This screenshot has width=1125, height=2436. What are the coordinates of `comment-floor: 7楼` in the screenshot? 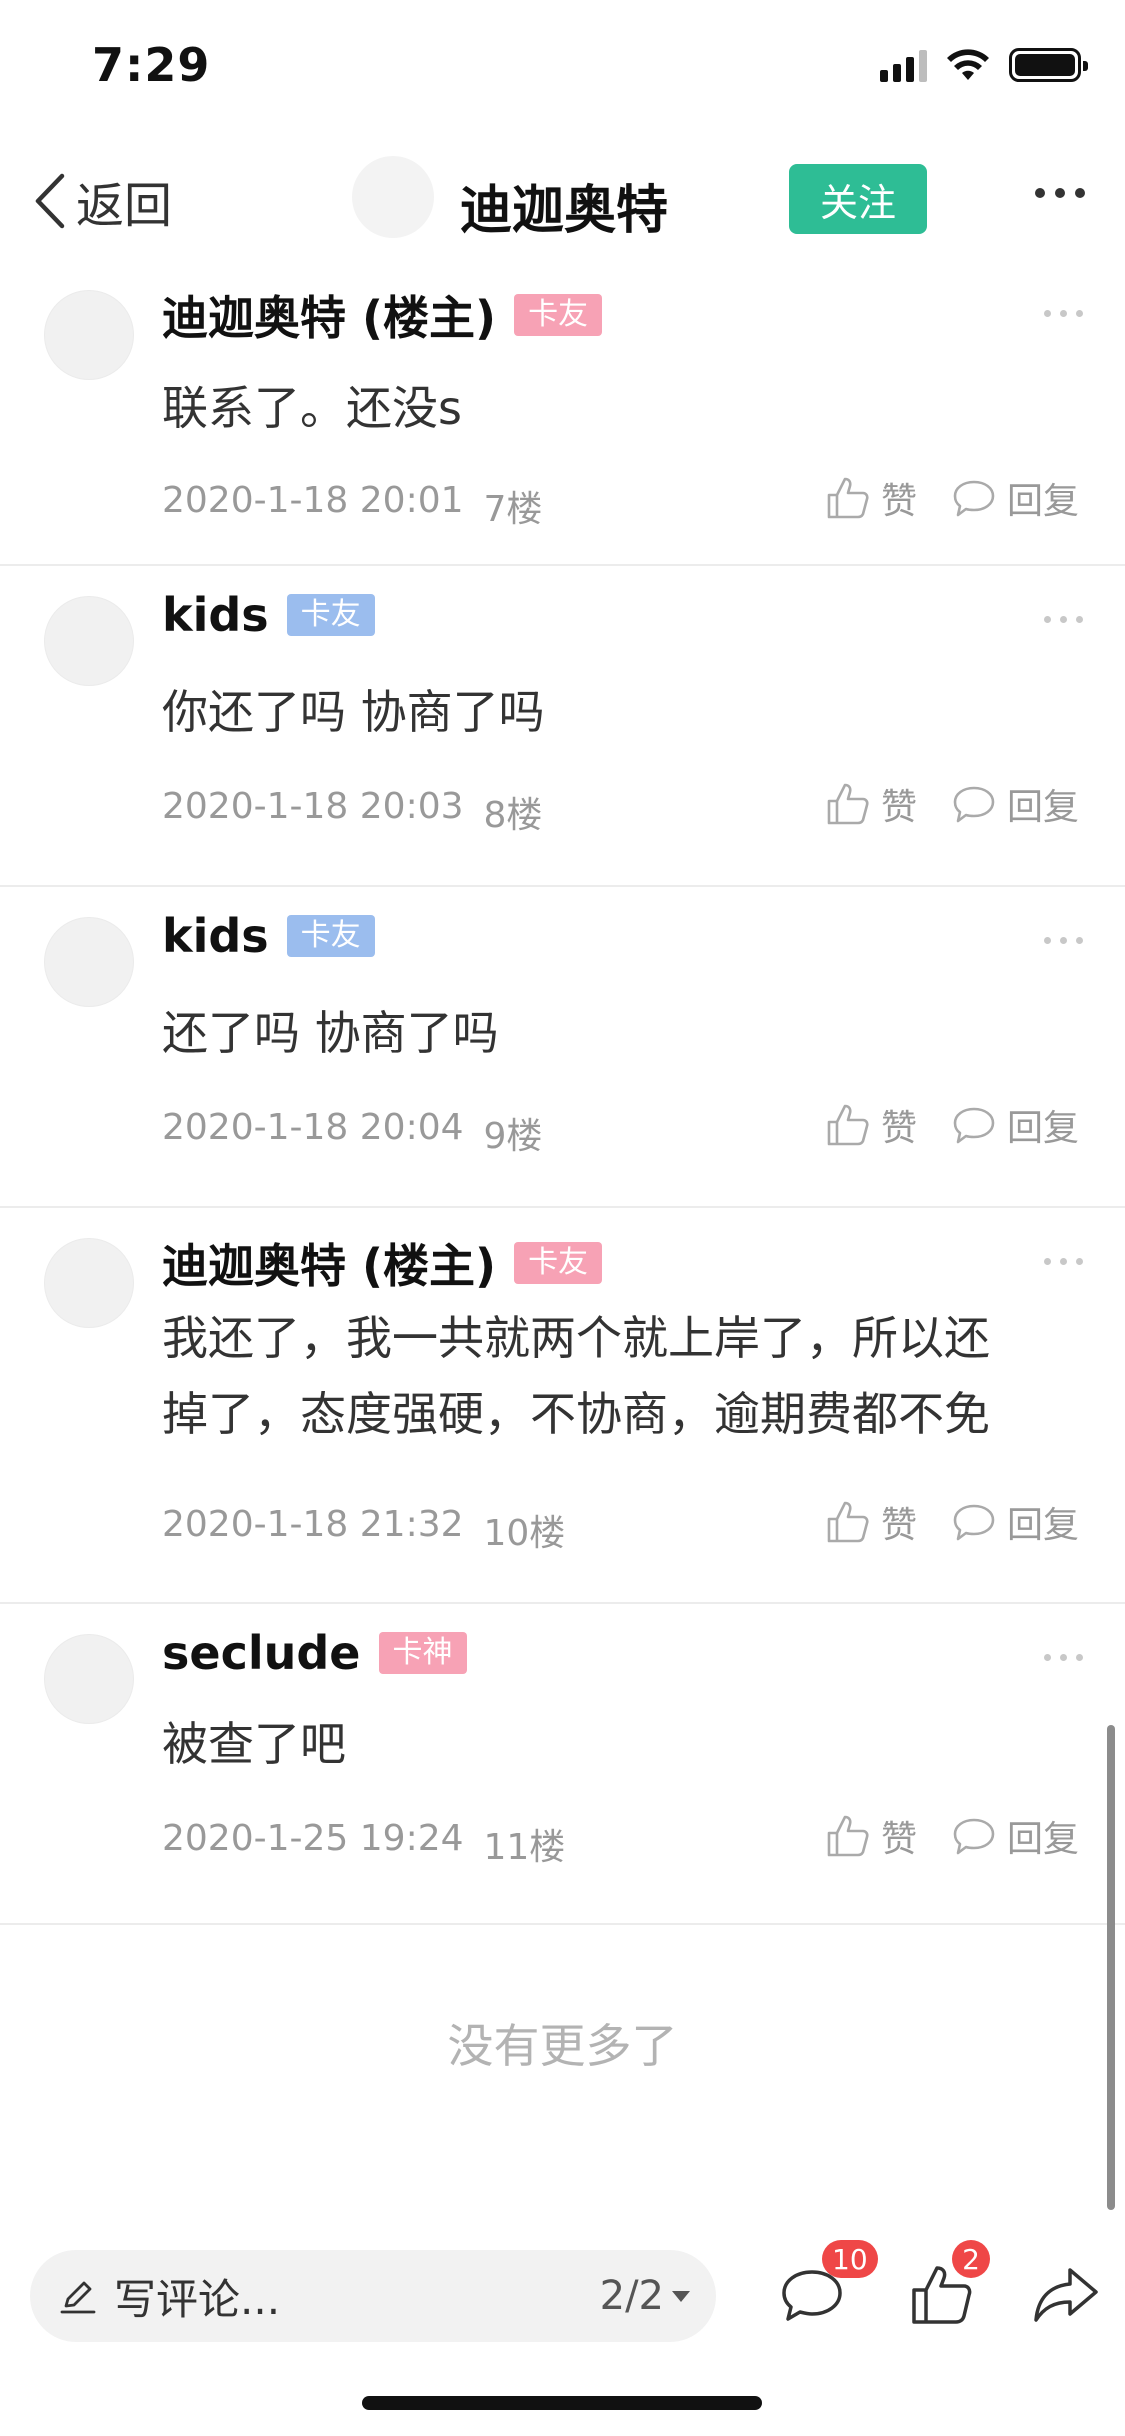 It's located at (513, 509).